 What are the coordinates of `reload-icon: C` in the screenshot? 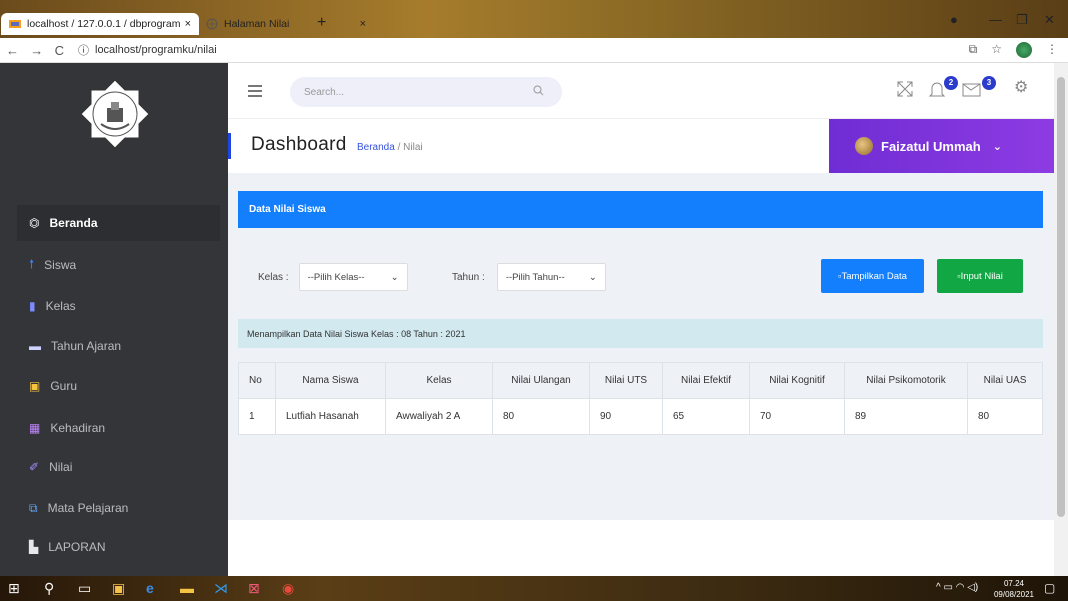 It's located at (59, 50).